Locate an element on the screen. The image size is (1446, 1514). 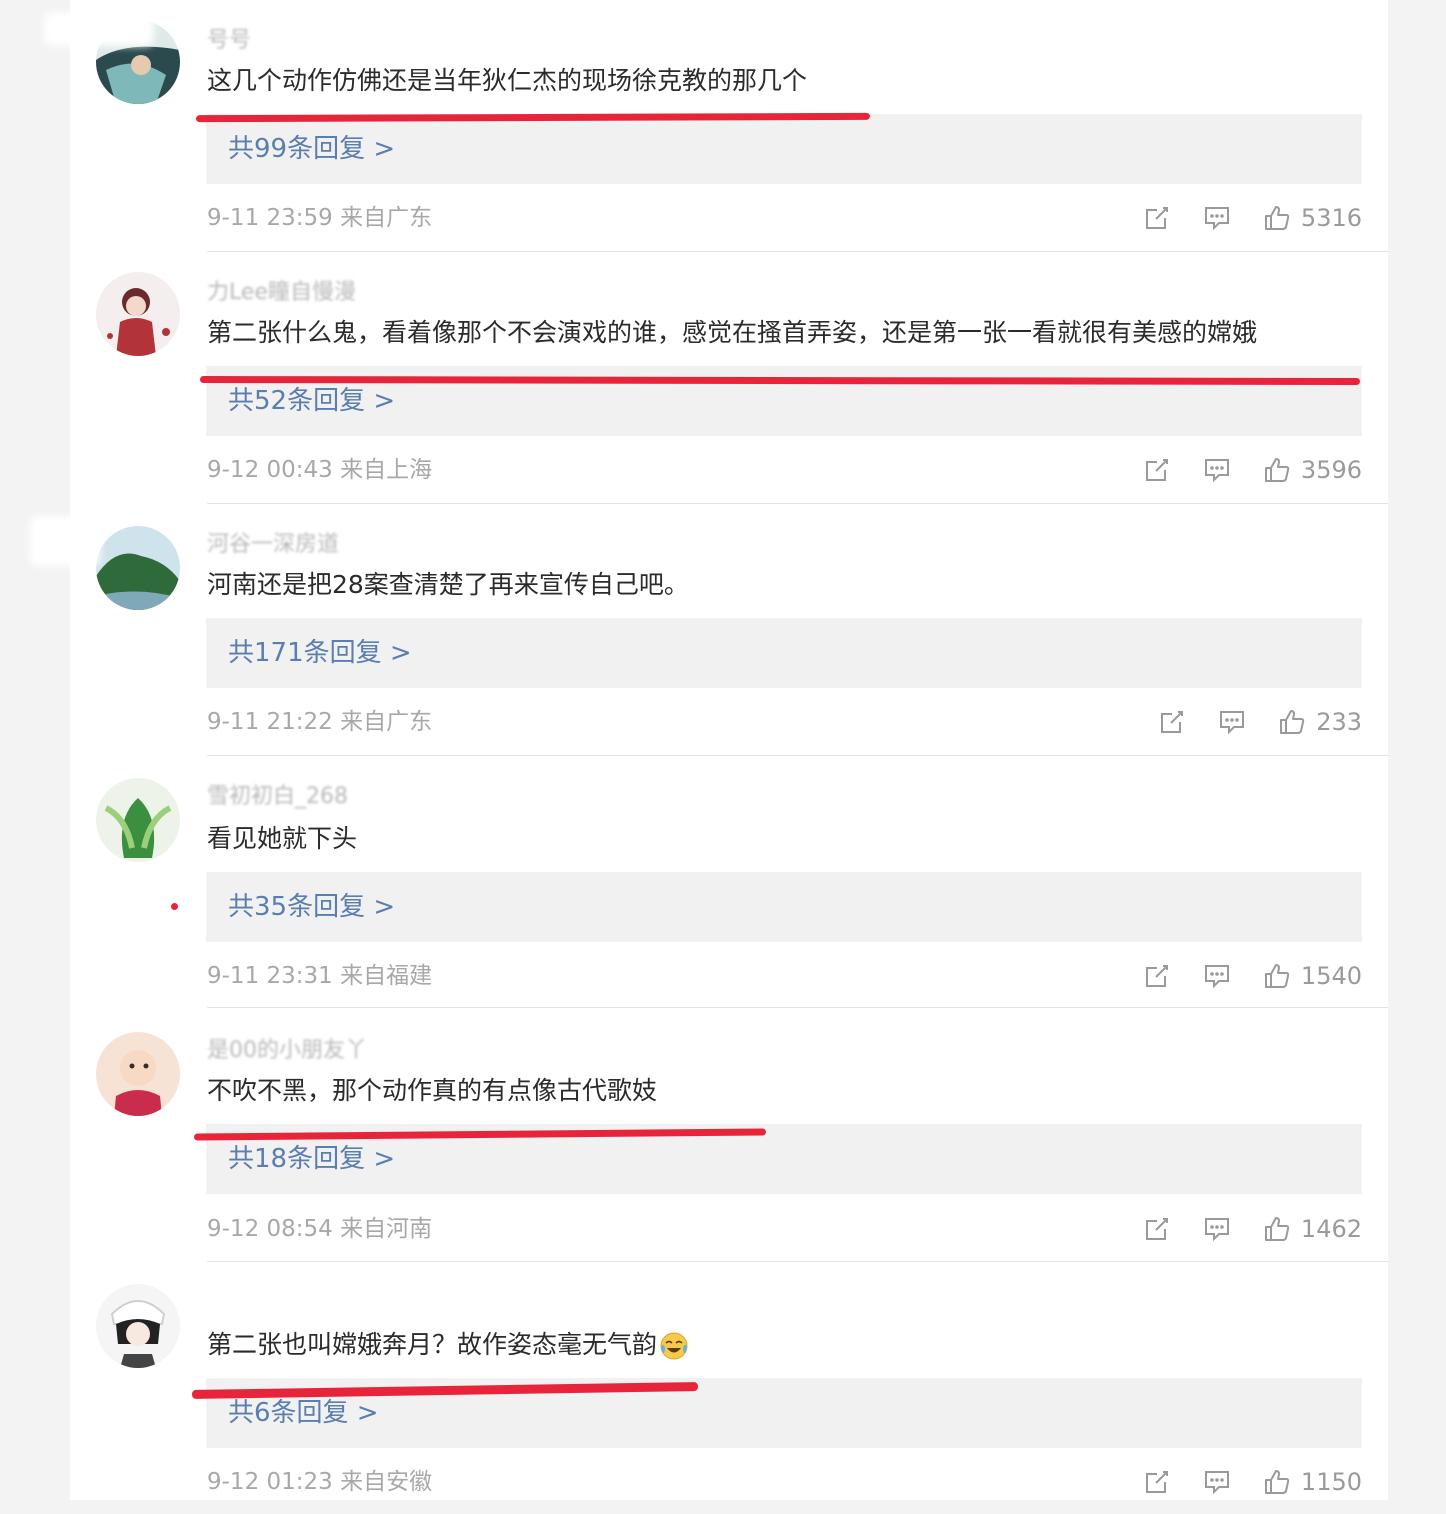
like-button: 1540 is located at coordinates (1312, 976).